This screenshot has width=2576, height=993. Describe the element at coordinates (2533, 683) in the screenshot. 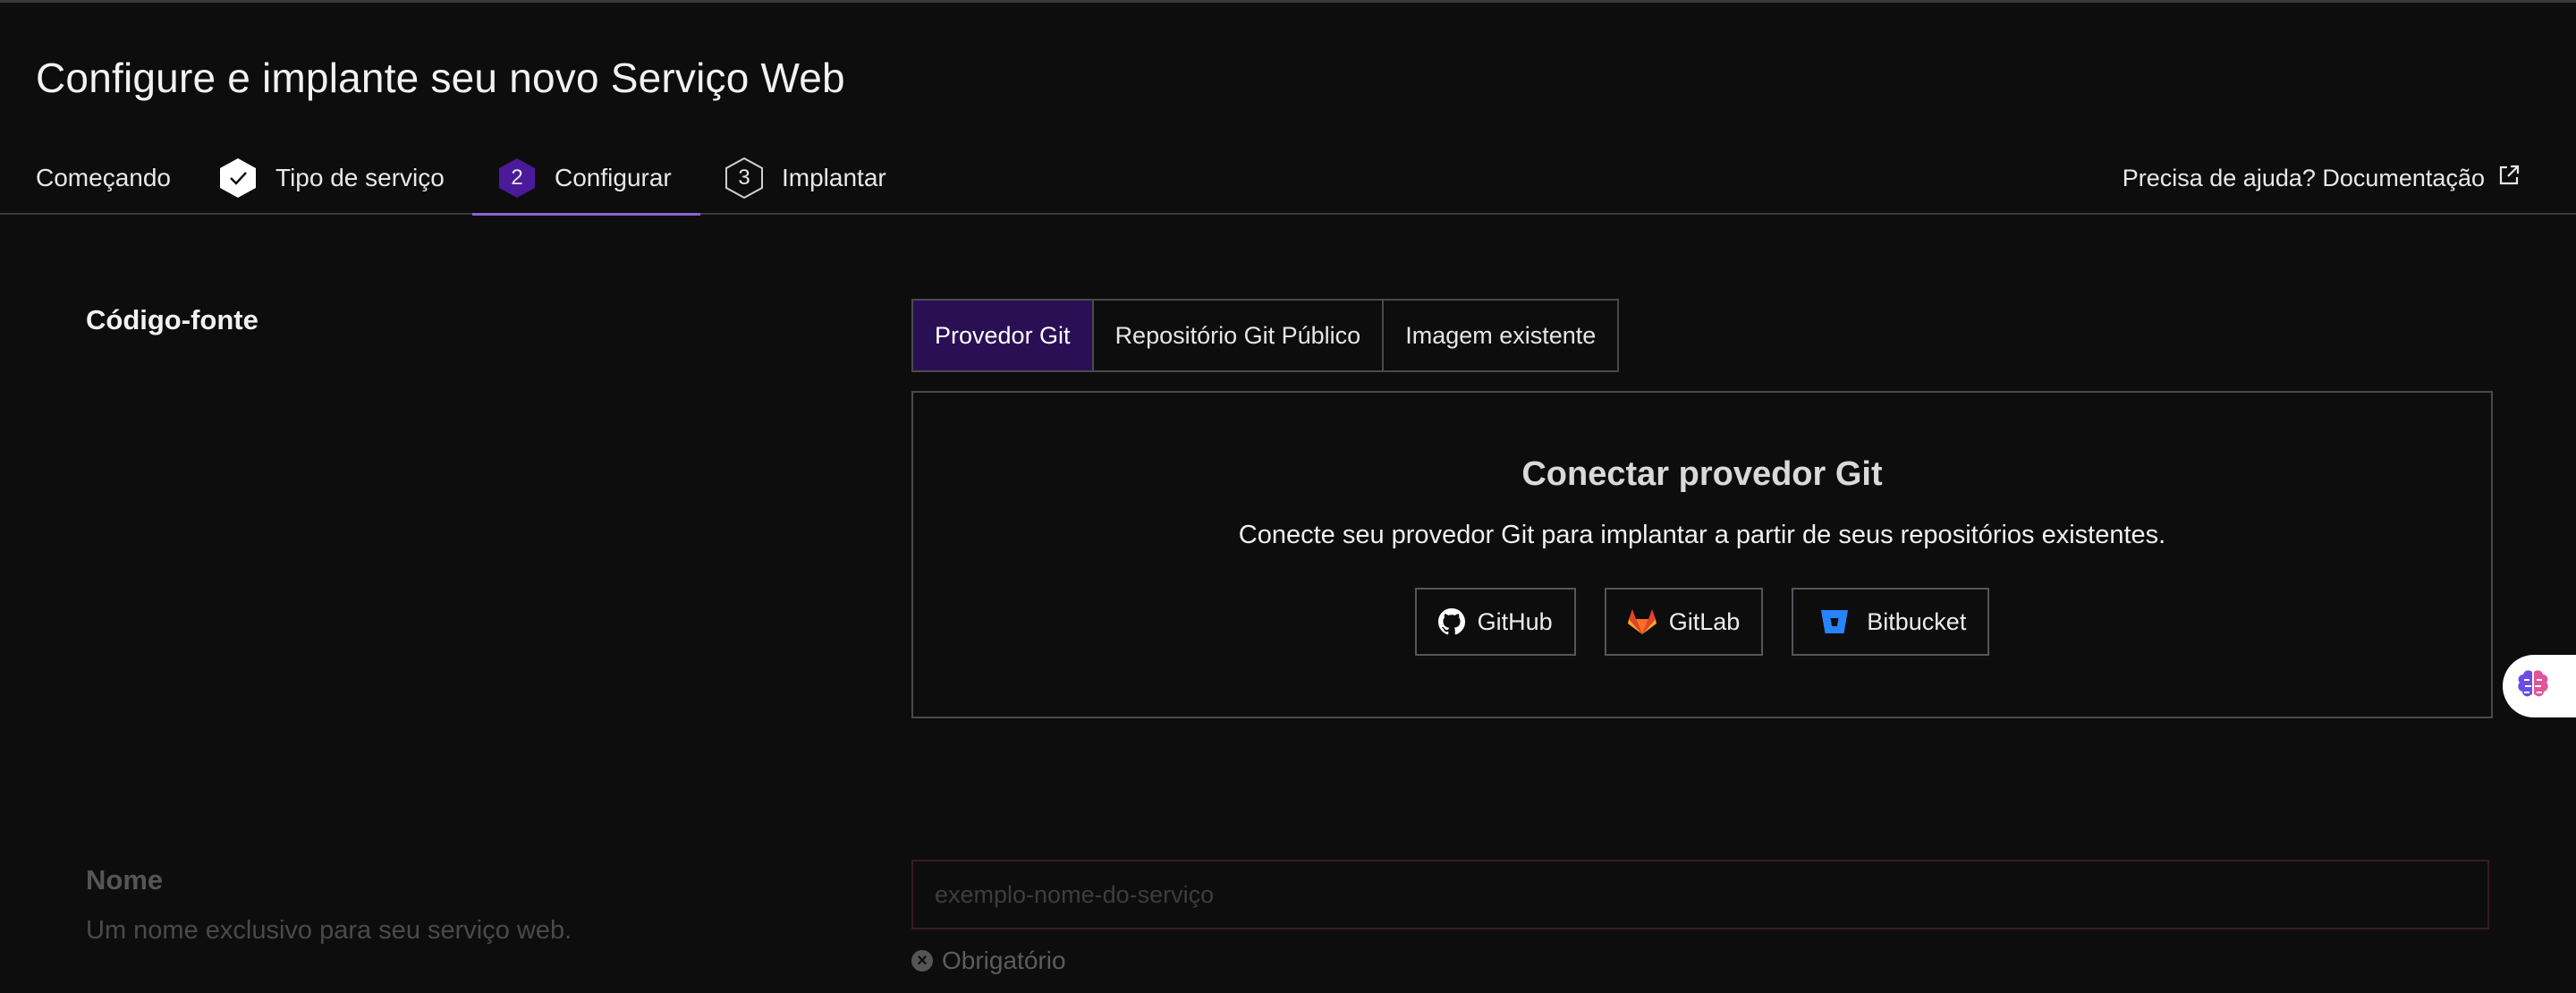

I see `brain-icon` at that location.